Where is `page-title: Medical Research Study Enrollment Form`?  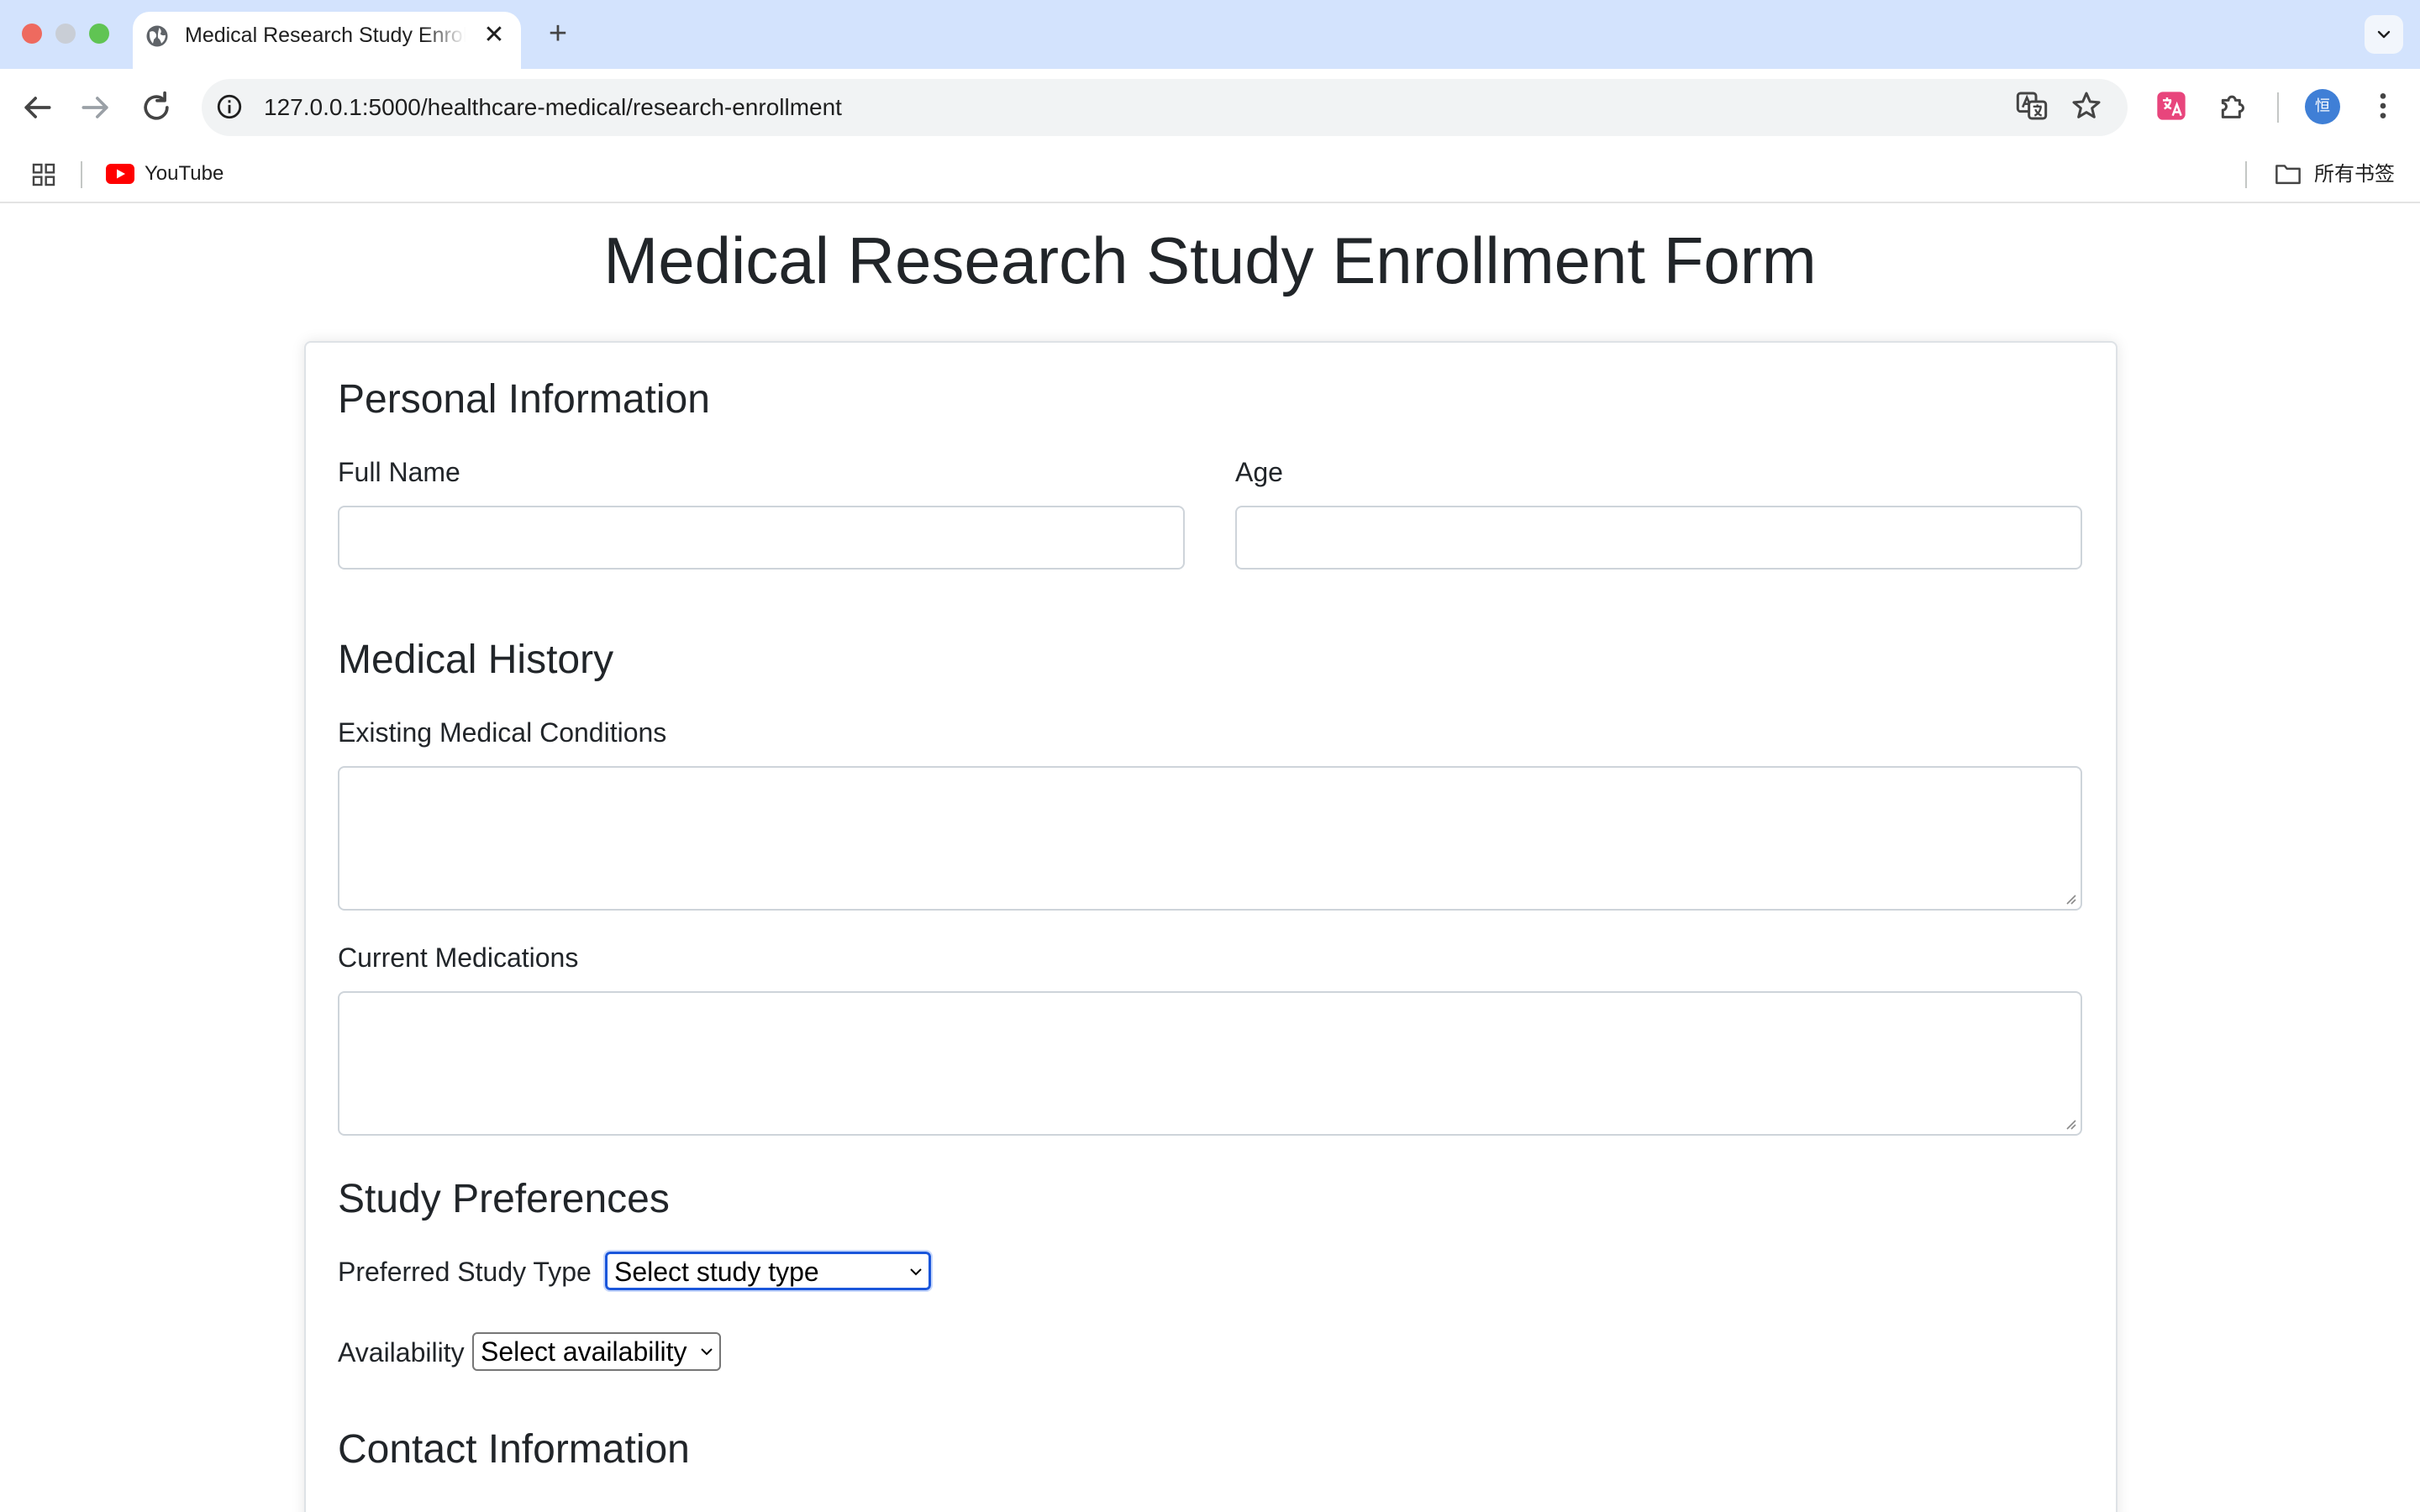 page-title: Medical Research Study Enrollment Form is located at coordinates (1210, 260).